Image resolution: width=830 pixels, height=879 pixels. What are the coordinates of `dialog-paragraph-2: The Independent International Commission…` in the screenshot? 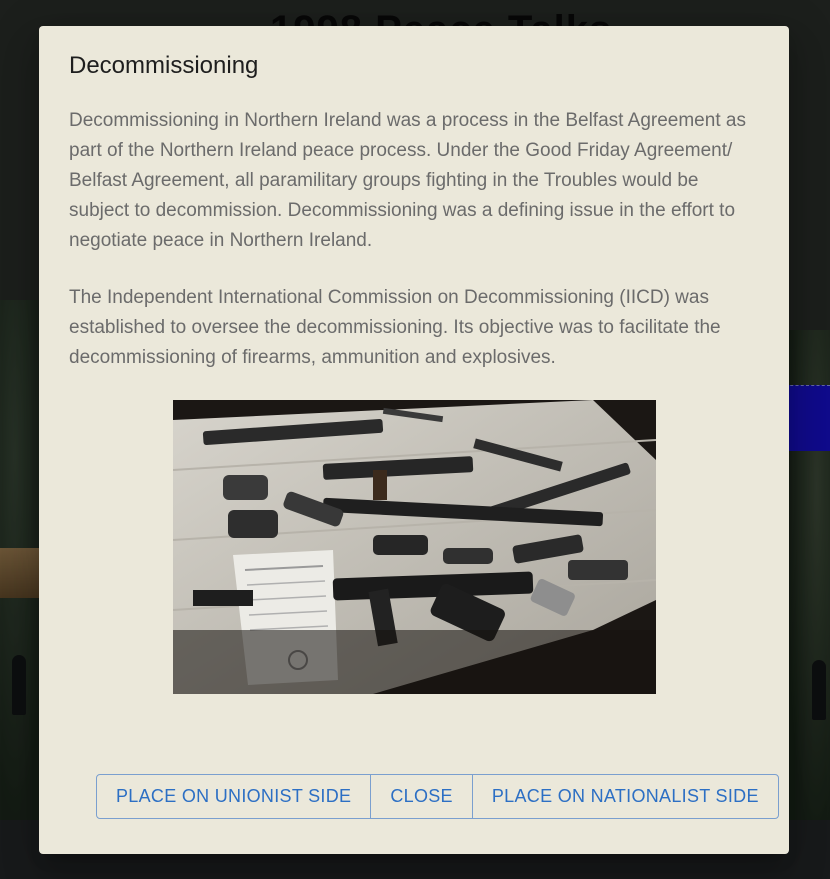 It's located at (395, 327).